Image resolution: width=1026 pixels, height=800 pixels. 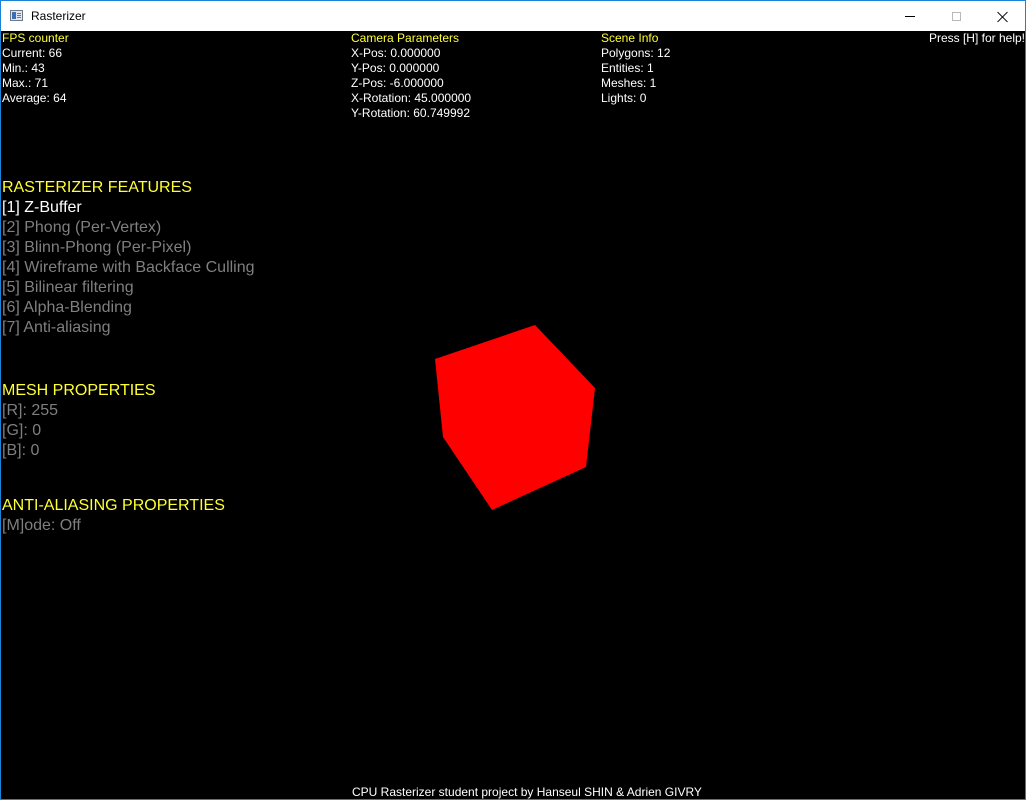 I want to click on close-icon, so click(x=1002, y=16).